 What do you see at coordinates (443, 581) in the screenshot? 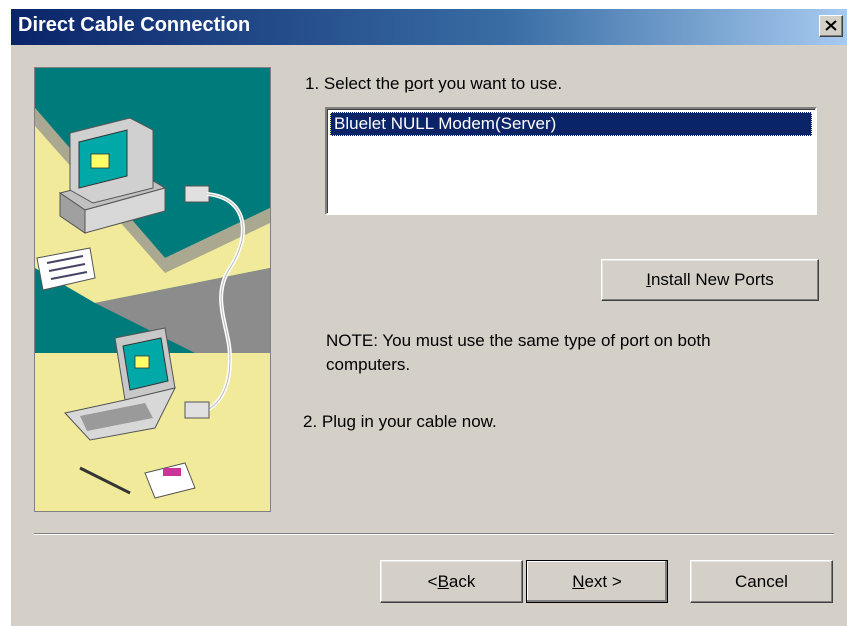
I see `back-access-key: B` at bounding box center [443, 581].